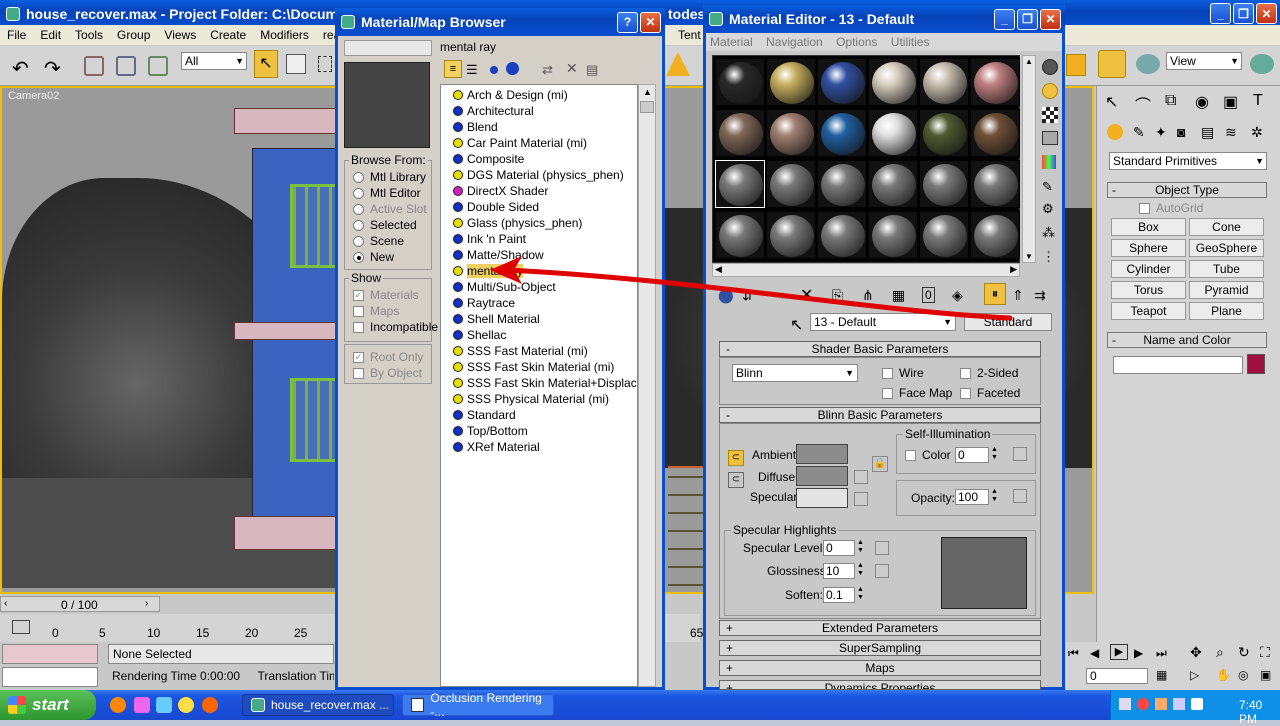 The width and height of the screenshot is (1280, 726). Describe the element at coordinates (856, 42) in the screenshot. I see `editor-menu-options: Options` at that location.